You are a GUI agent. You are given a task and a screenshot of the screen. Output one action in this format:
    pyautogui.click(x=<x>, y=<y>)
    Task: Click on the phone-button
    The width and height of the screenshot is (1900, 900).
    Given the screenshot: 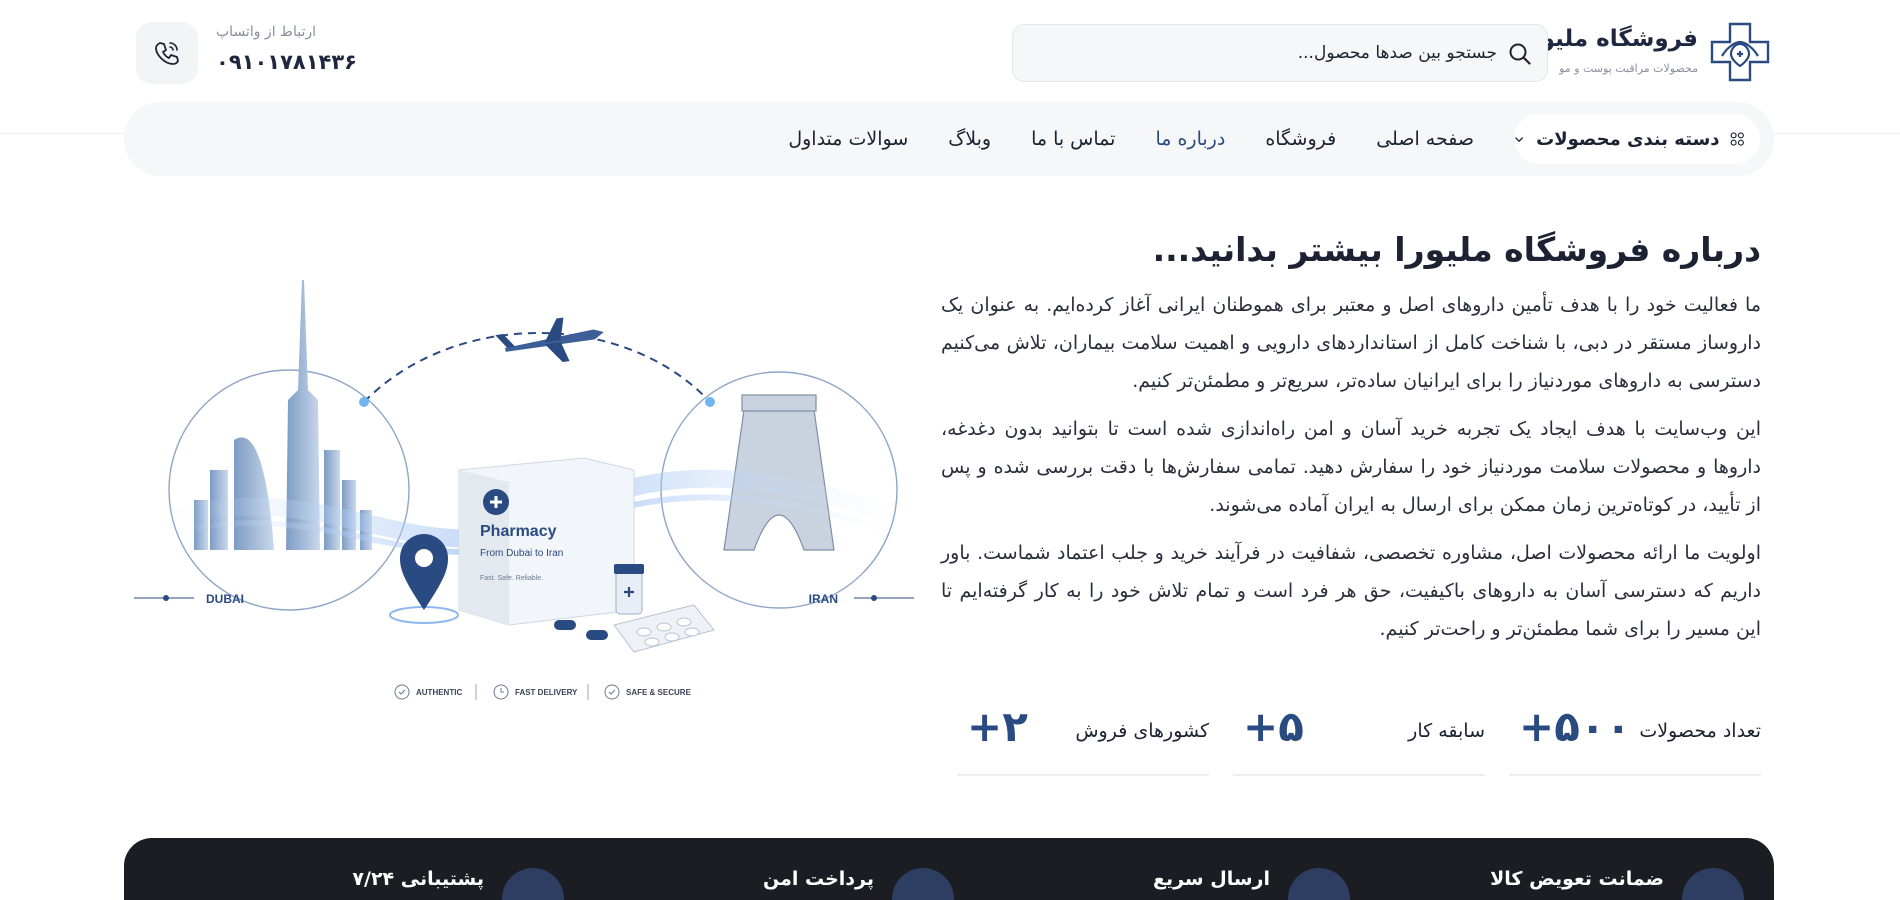 What is the action you would take?
    pyautogui.click(x=167, y=53)
    